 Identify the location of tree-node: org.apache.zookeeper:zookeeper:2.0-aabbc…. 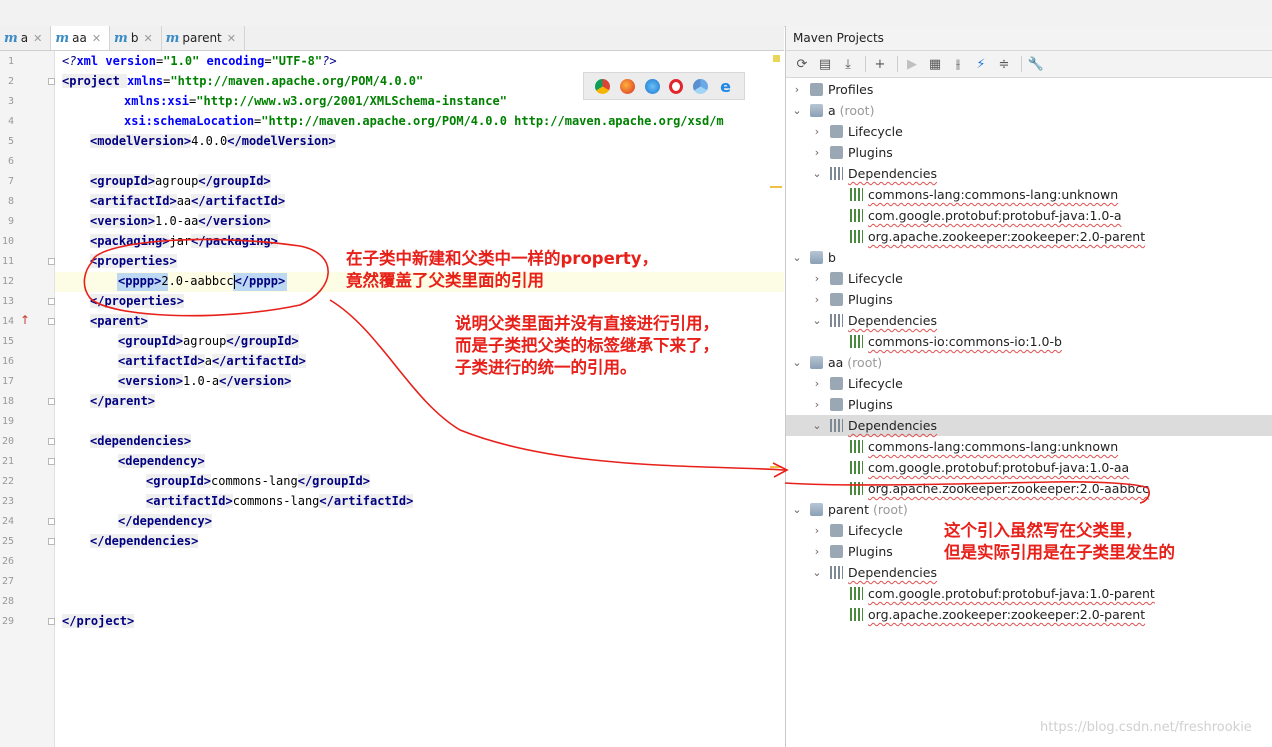
(1029, 488).